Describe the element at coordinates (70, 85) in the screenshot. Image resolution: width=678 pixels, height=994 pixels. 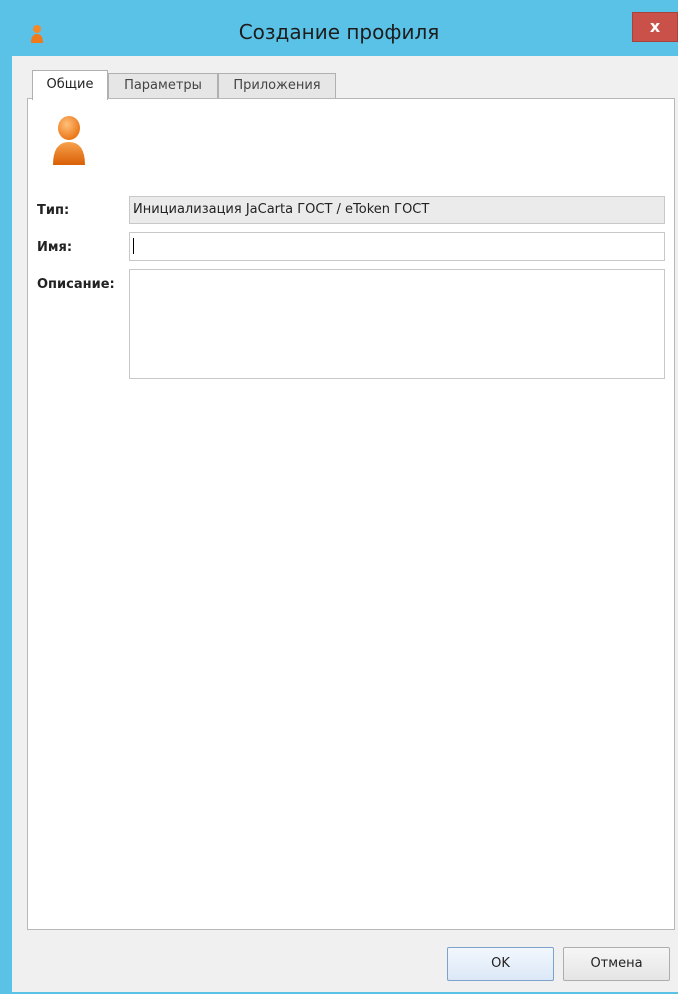
I see `tab-general: Общие` at that location.